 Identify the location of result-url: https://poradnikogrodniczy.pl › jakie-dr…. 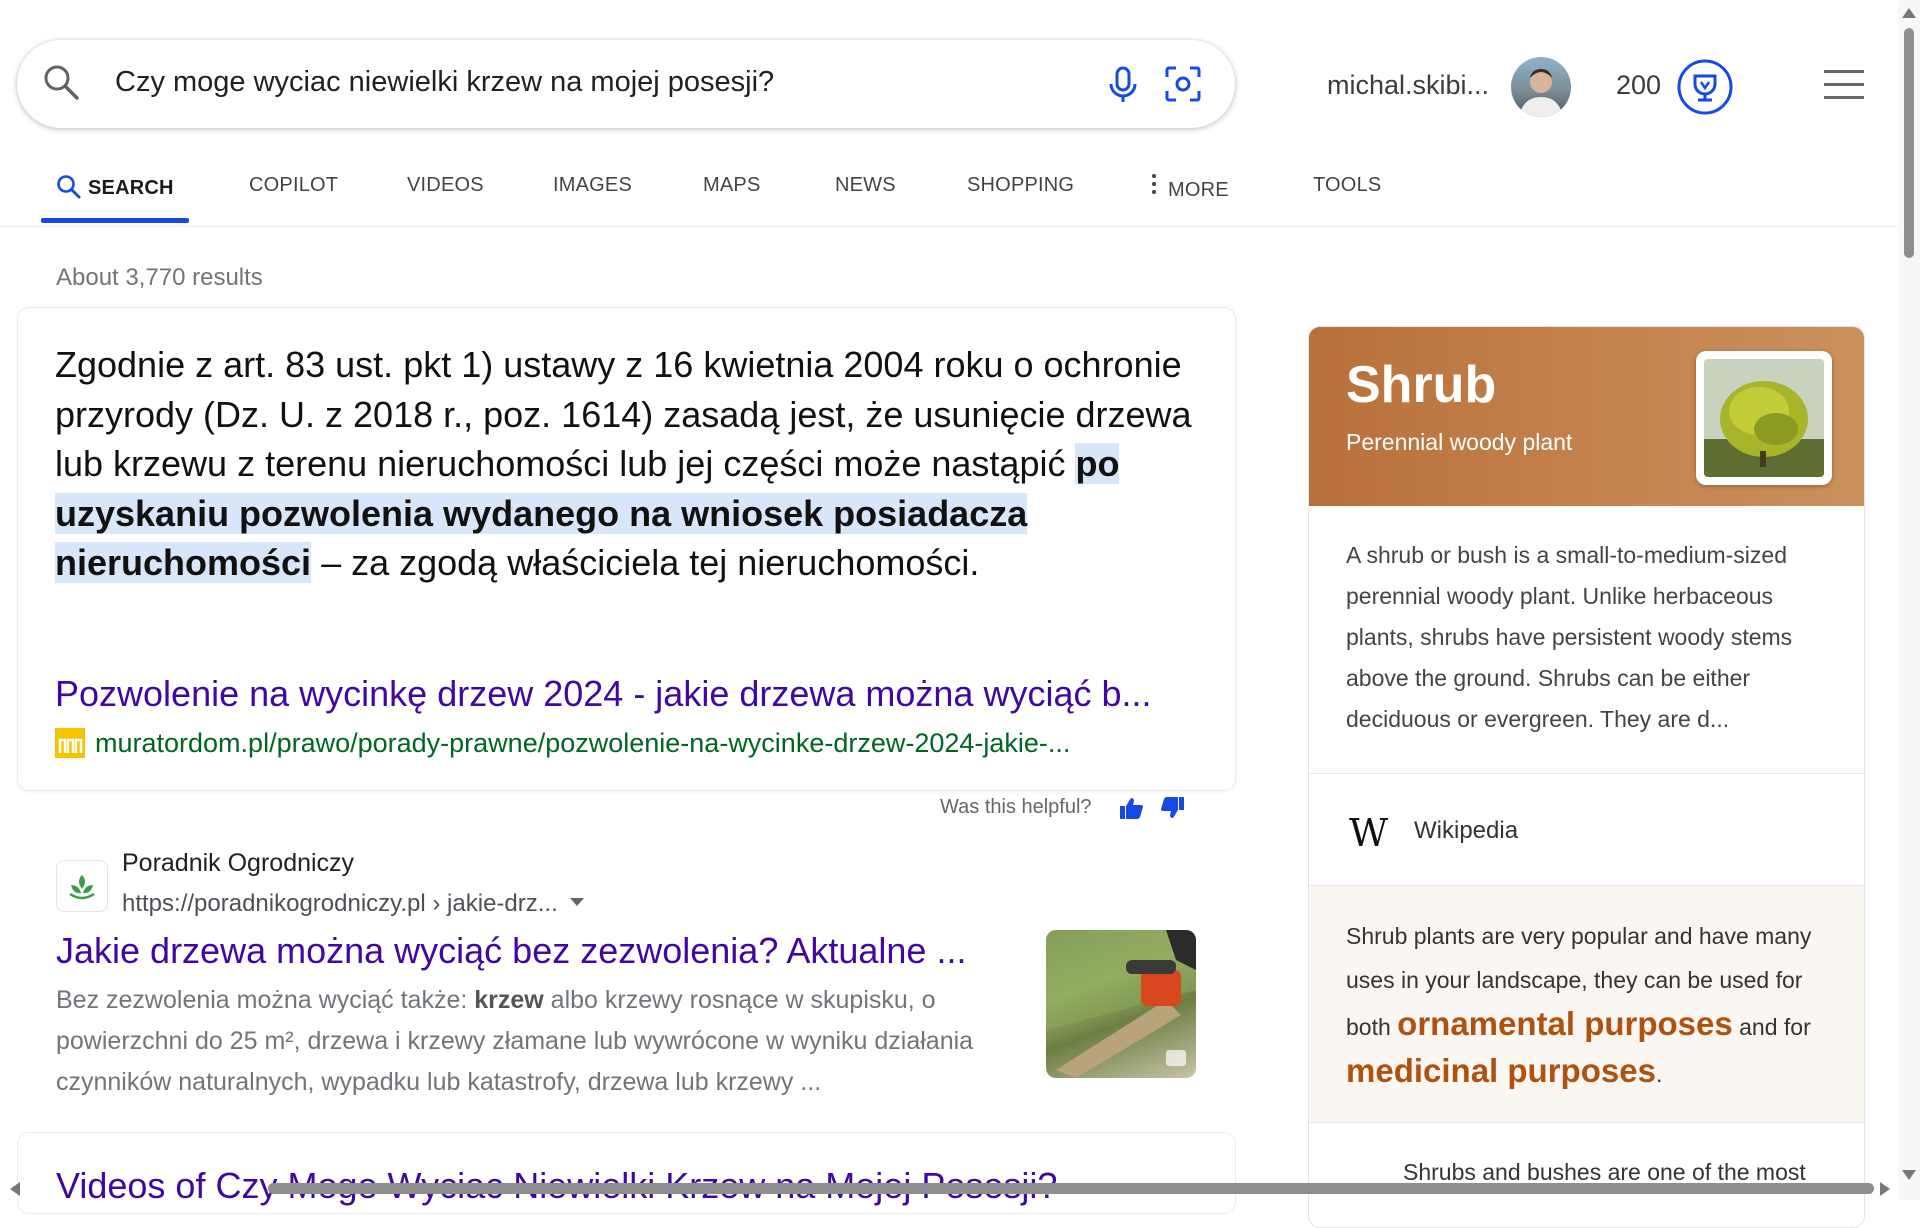
(353, 902).